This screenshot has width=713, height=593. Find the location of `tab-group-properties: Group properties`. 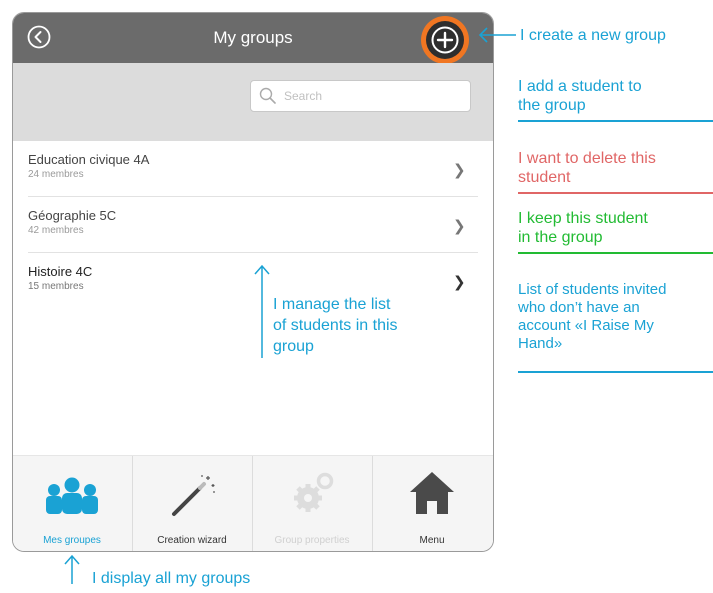

tab-group-properties: Group properties is located at coordinates (312, 503).